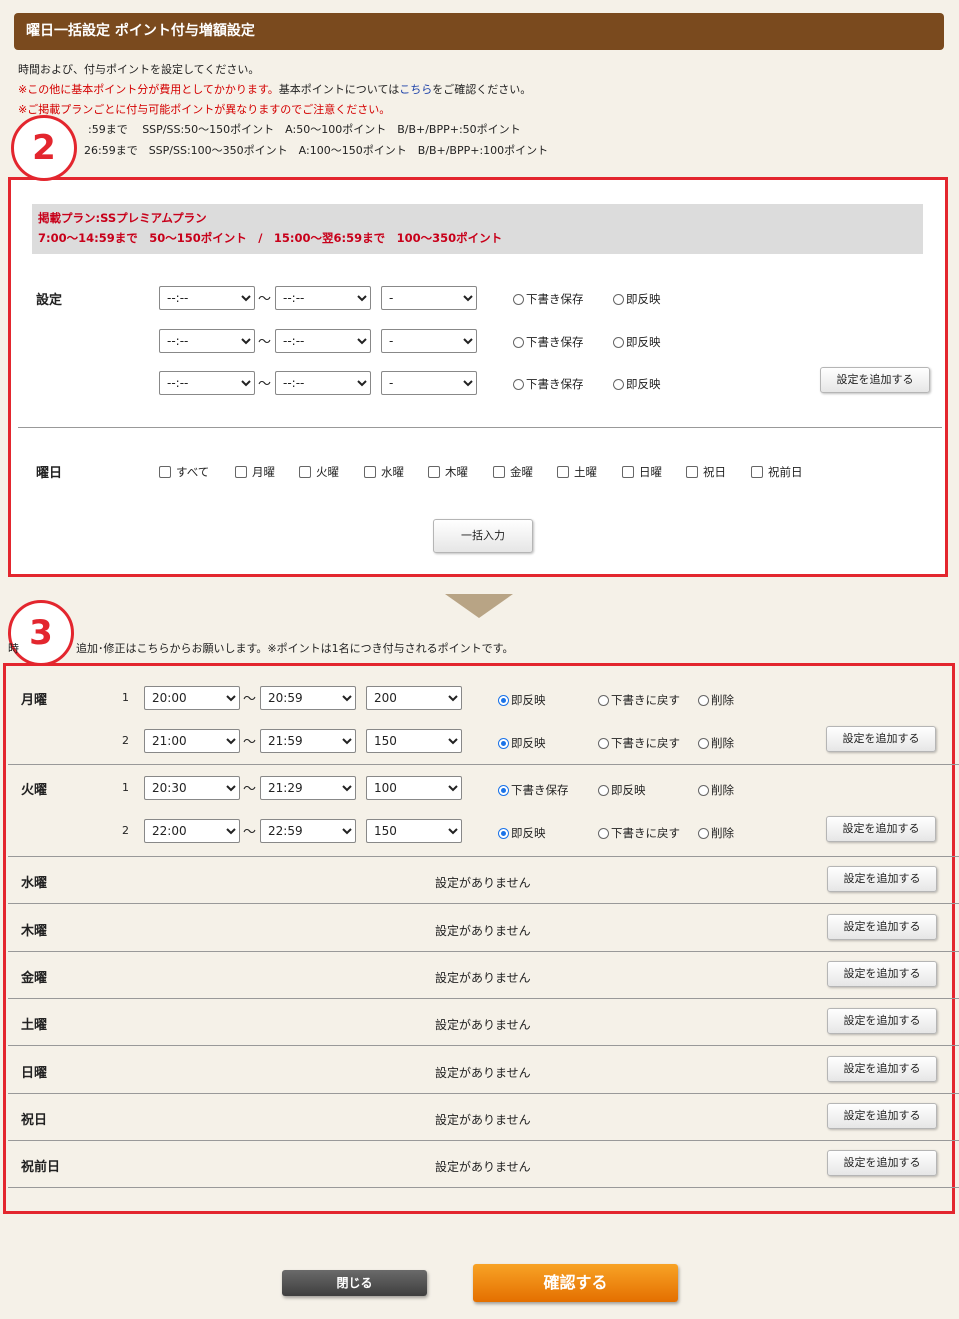  Describe the element at coordinates (479, 31) in the screenshot. I see `page-title: 曜日一括設定 ポイント付与増額設定` at that location.